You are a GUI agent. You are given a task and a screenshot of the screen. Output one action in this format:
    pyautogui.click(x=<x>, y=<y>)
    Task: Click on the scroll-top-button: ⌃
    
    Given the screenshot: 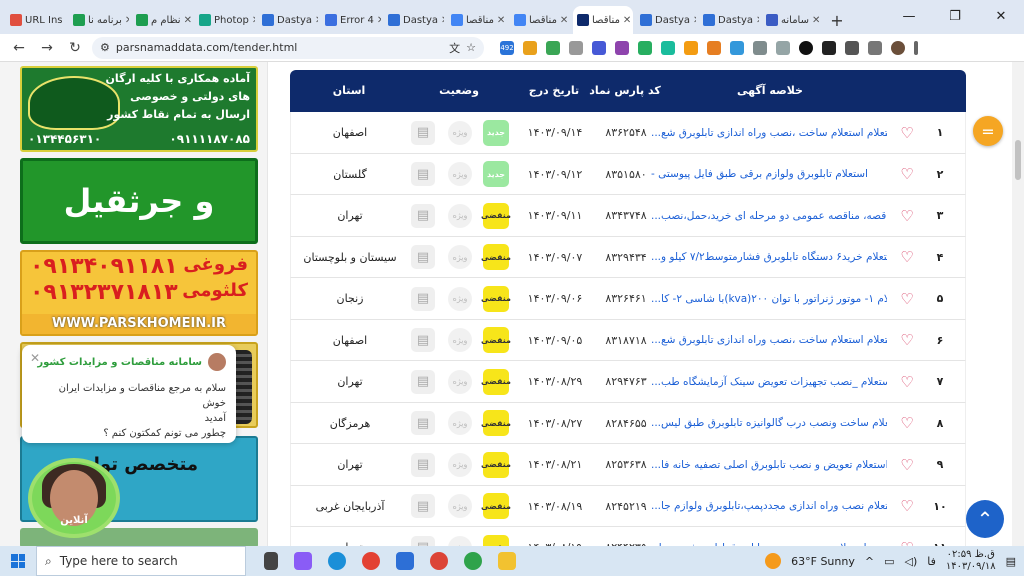 What is the action you would take?
    pyautogui.click(x=985, y=519)
    